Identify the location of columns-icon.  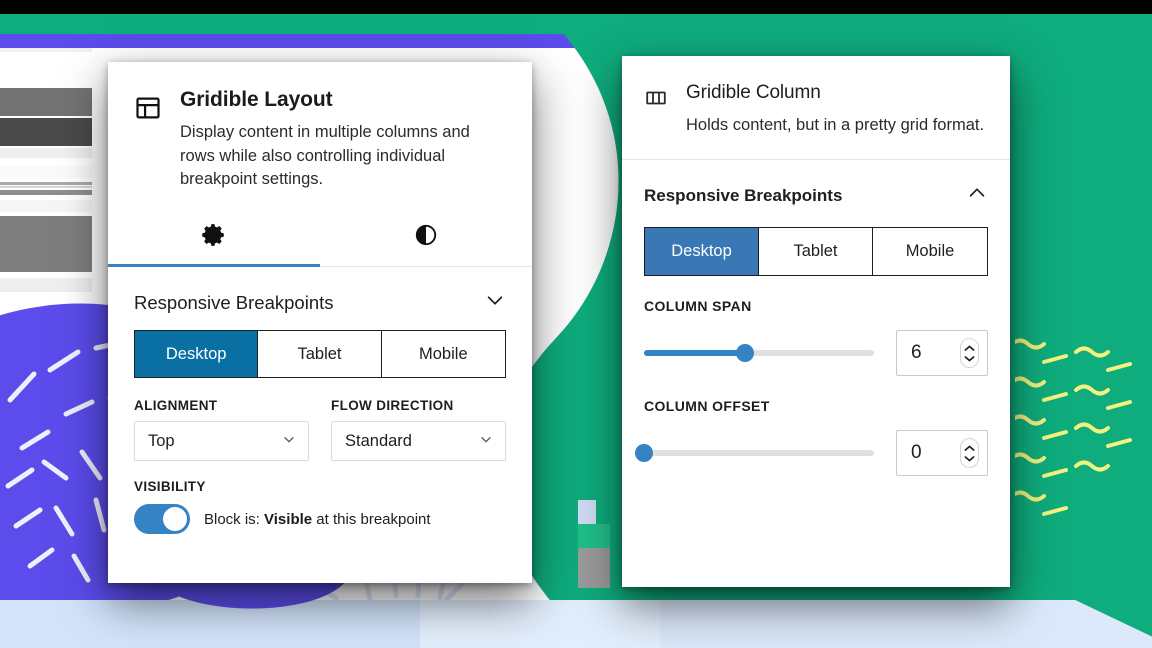
(658, 109).